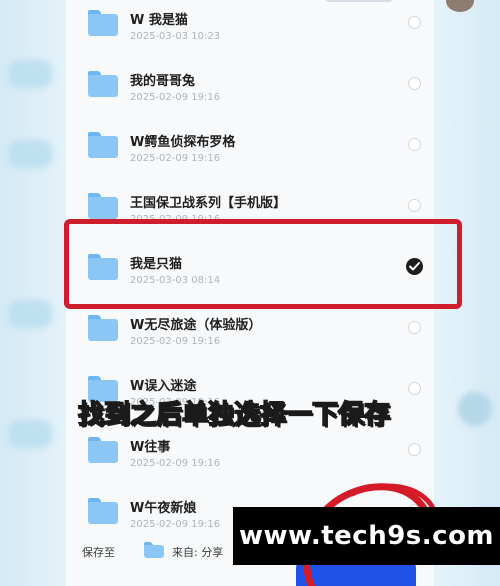 This screenshot has height=586, width=500. What do you see at coordinates (196, 325) in the screenshot?
I see `folder-name: W无尽旅途（体验版）` at bounding box center [196, 325].